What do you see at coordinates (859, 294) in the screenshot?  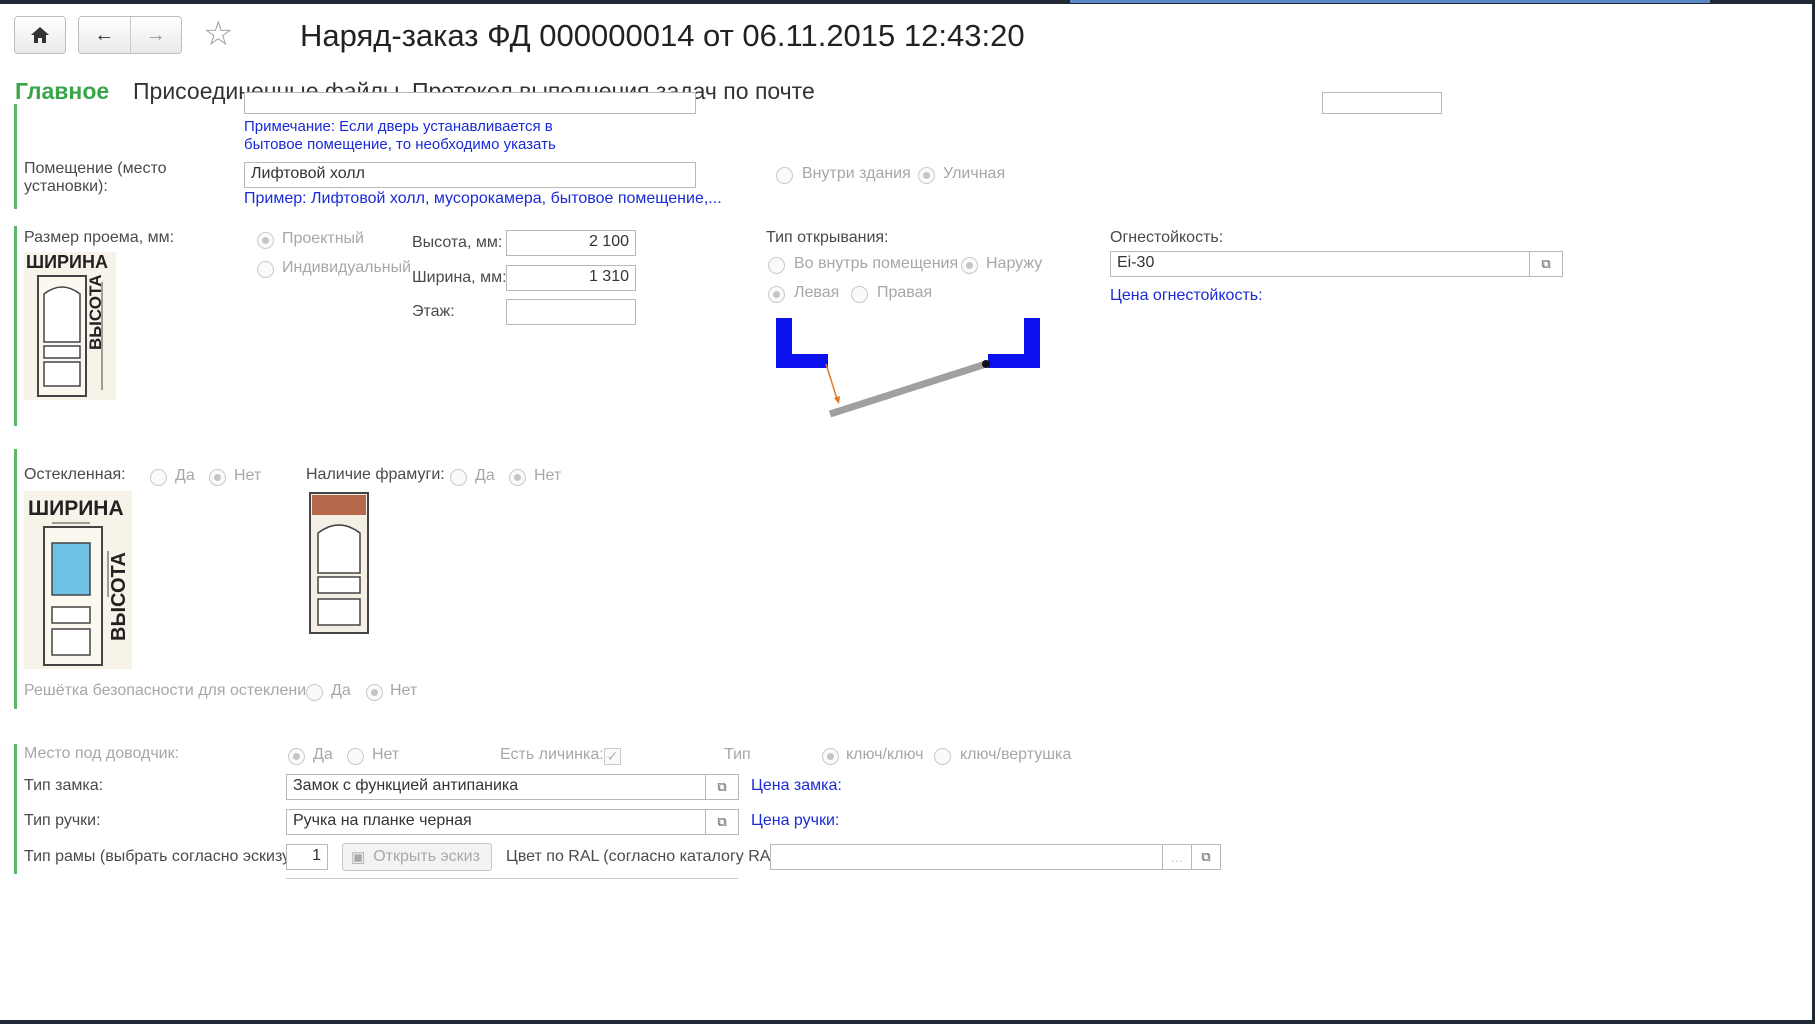 I see `radio-right-hand` at bounding box center [859, 294].